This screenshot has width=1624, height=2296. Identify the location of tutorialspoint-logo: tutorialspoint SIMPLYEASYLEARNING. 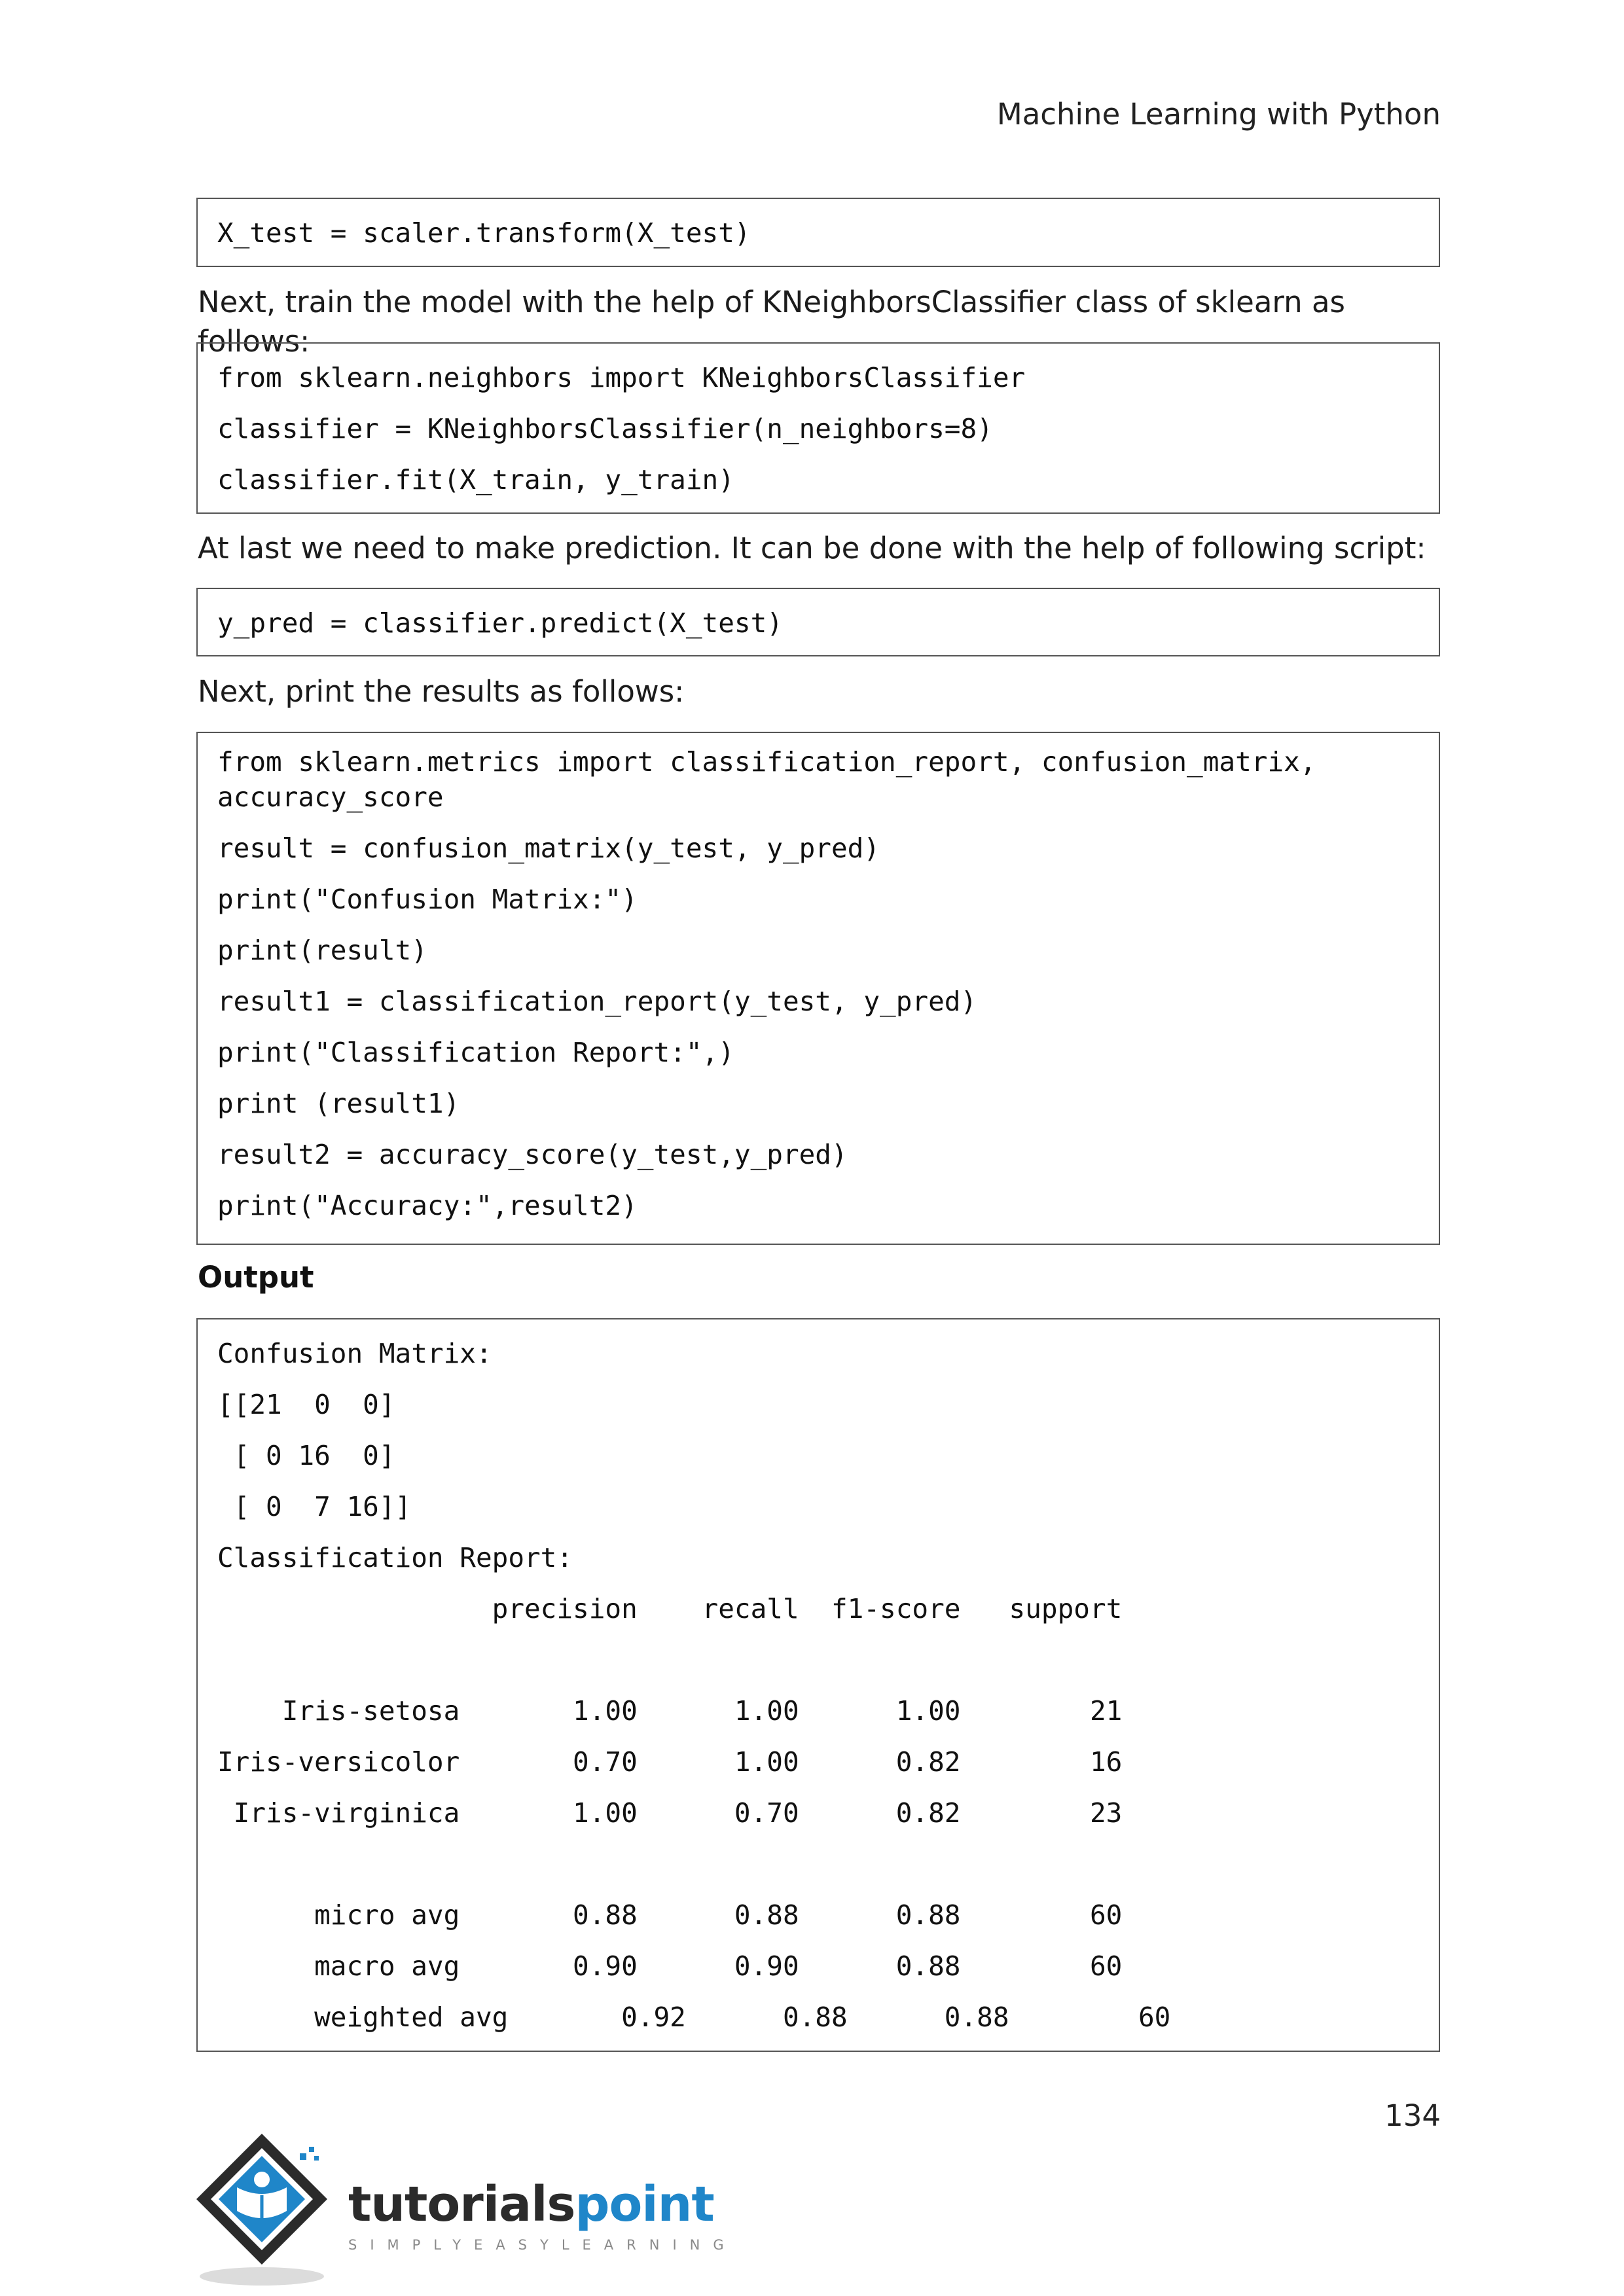
(460, 2211).